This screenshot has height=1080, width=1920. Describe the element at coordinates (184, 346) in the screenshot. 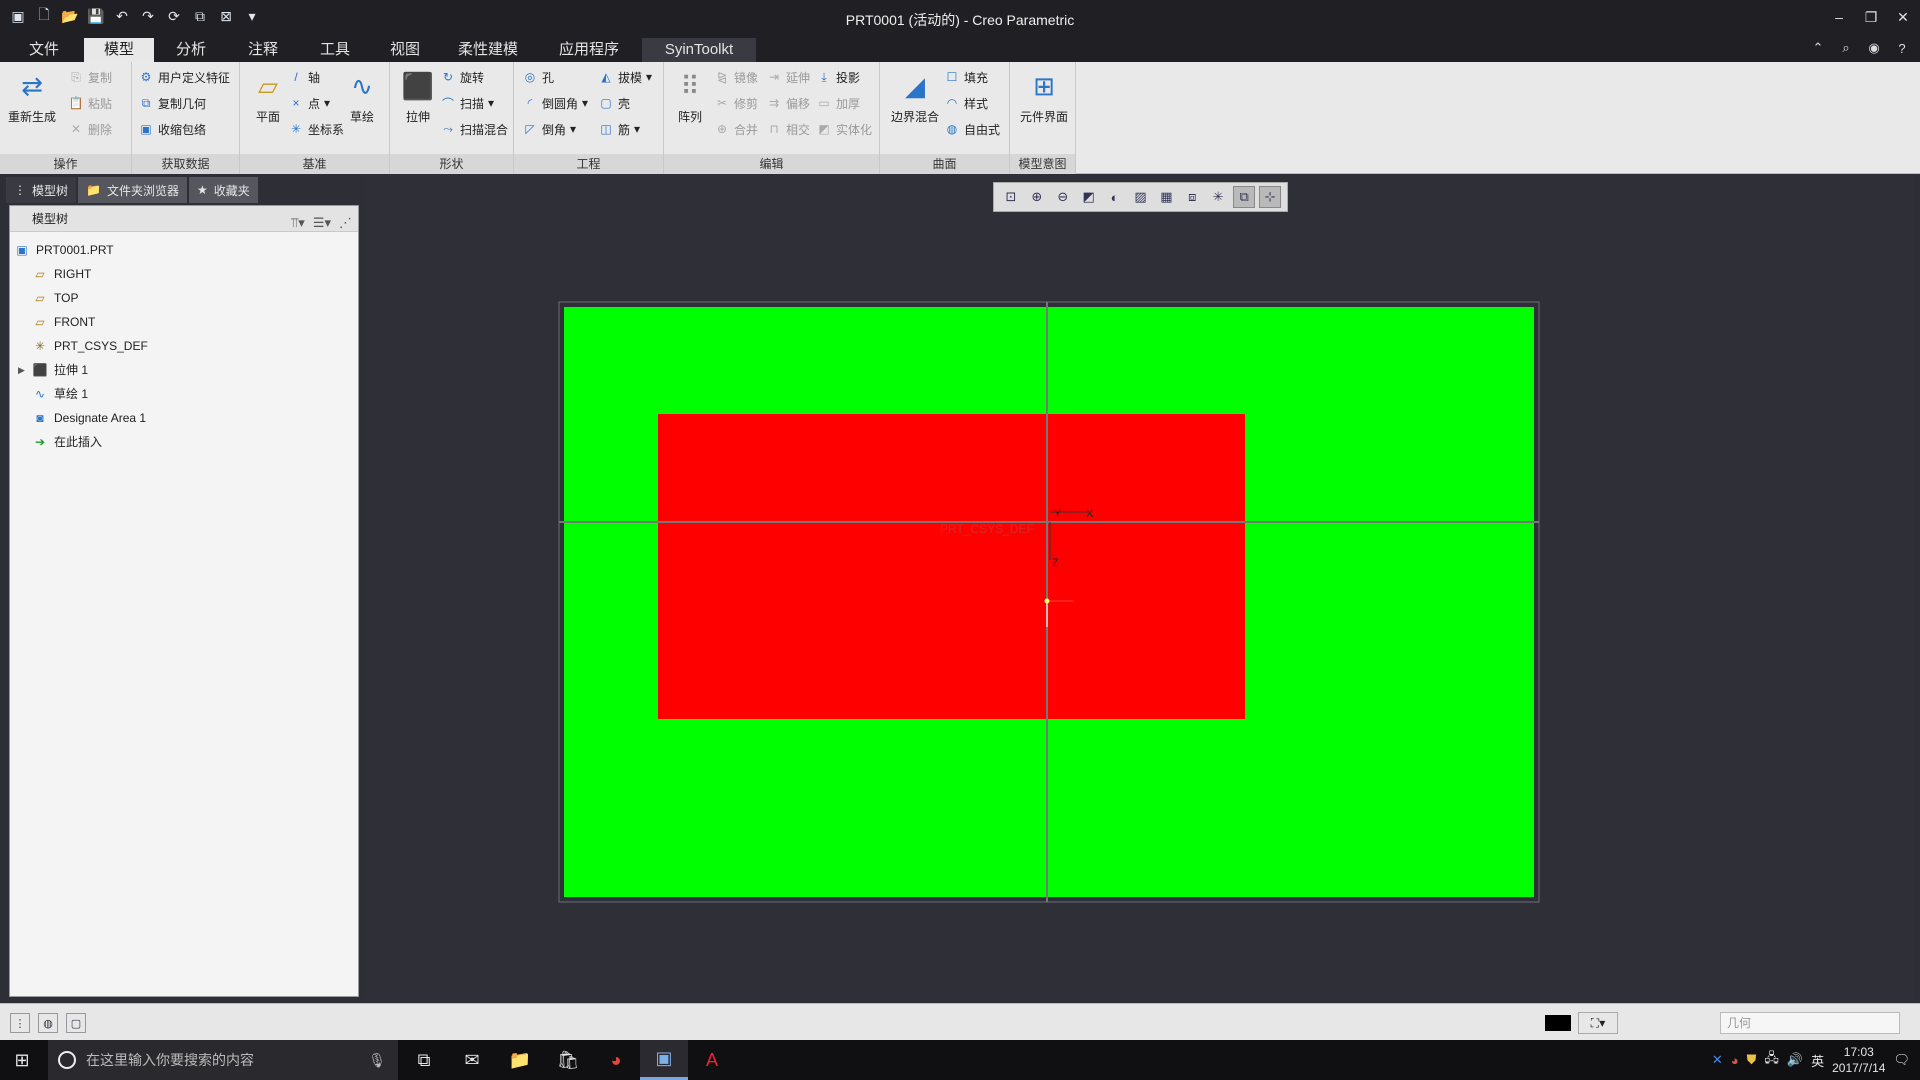

I see `tree-item-csys: ✳ PRT_CSYS_DEF` at that location.